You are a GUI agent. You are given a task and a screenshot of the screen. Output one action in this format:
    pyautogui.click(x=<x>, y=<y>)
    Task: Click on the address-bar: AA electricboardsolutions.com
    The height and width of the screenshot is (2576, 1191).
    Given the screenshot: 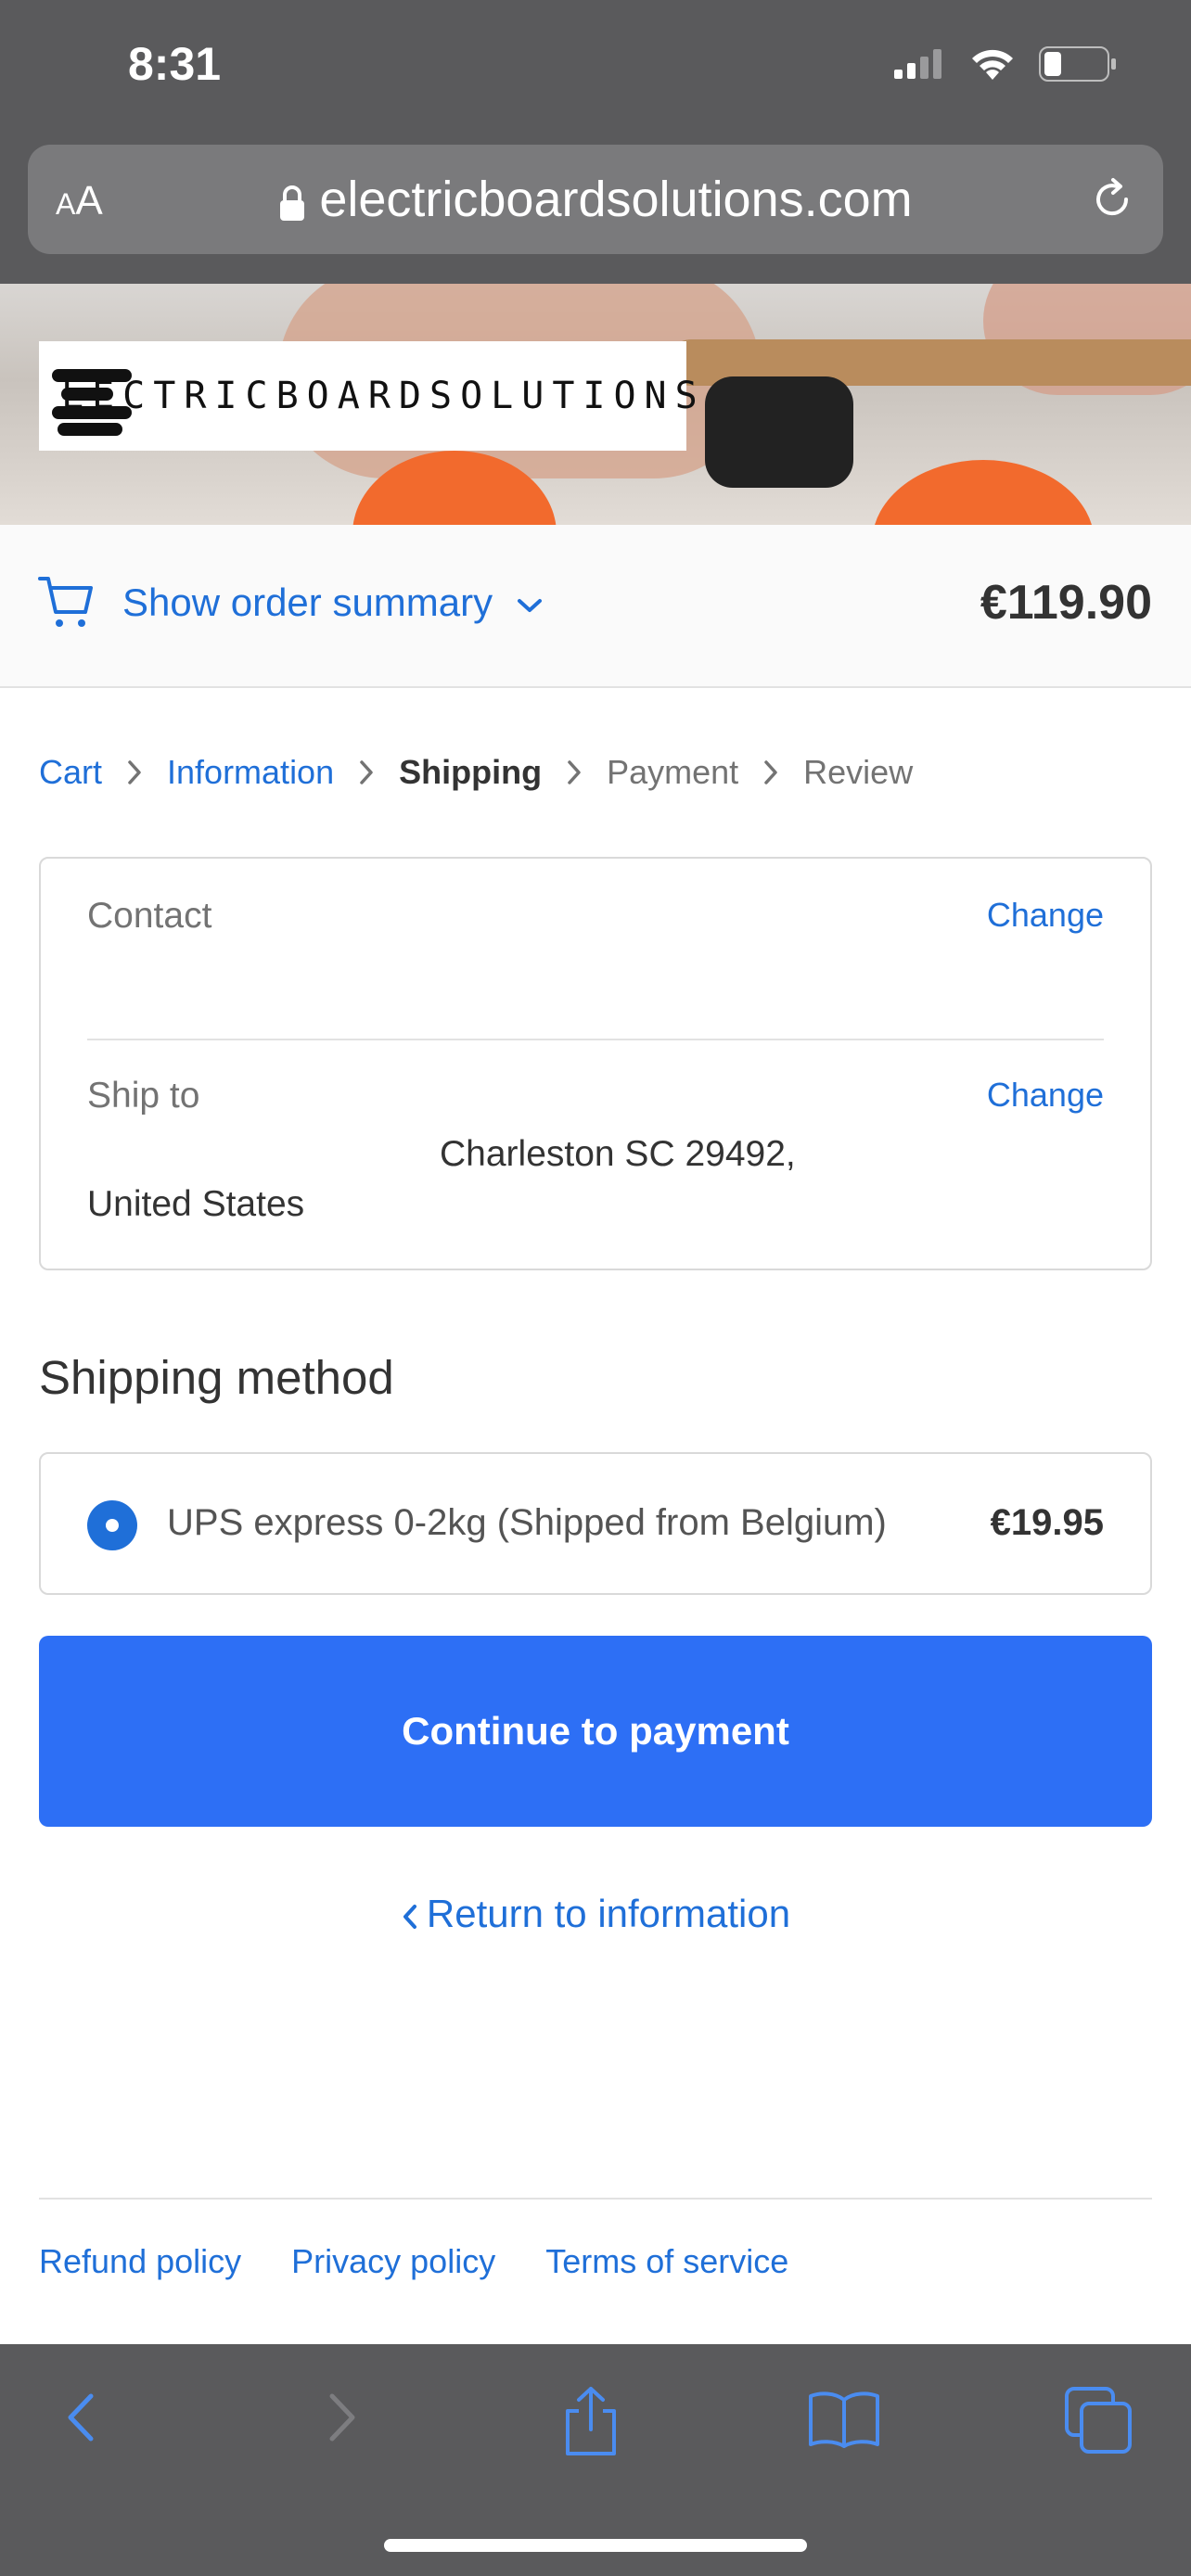 What is the action you would take?
    pyautogui.click(x=595, y=199)
    